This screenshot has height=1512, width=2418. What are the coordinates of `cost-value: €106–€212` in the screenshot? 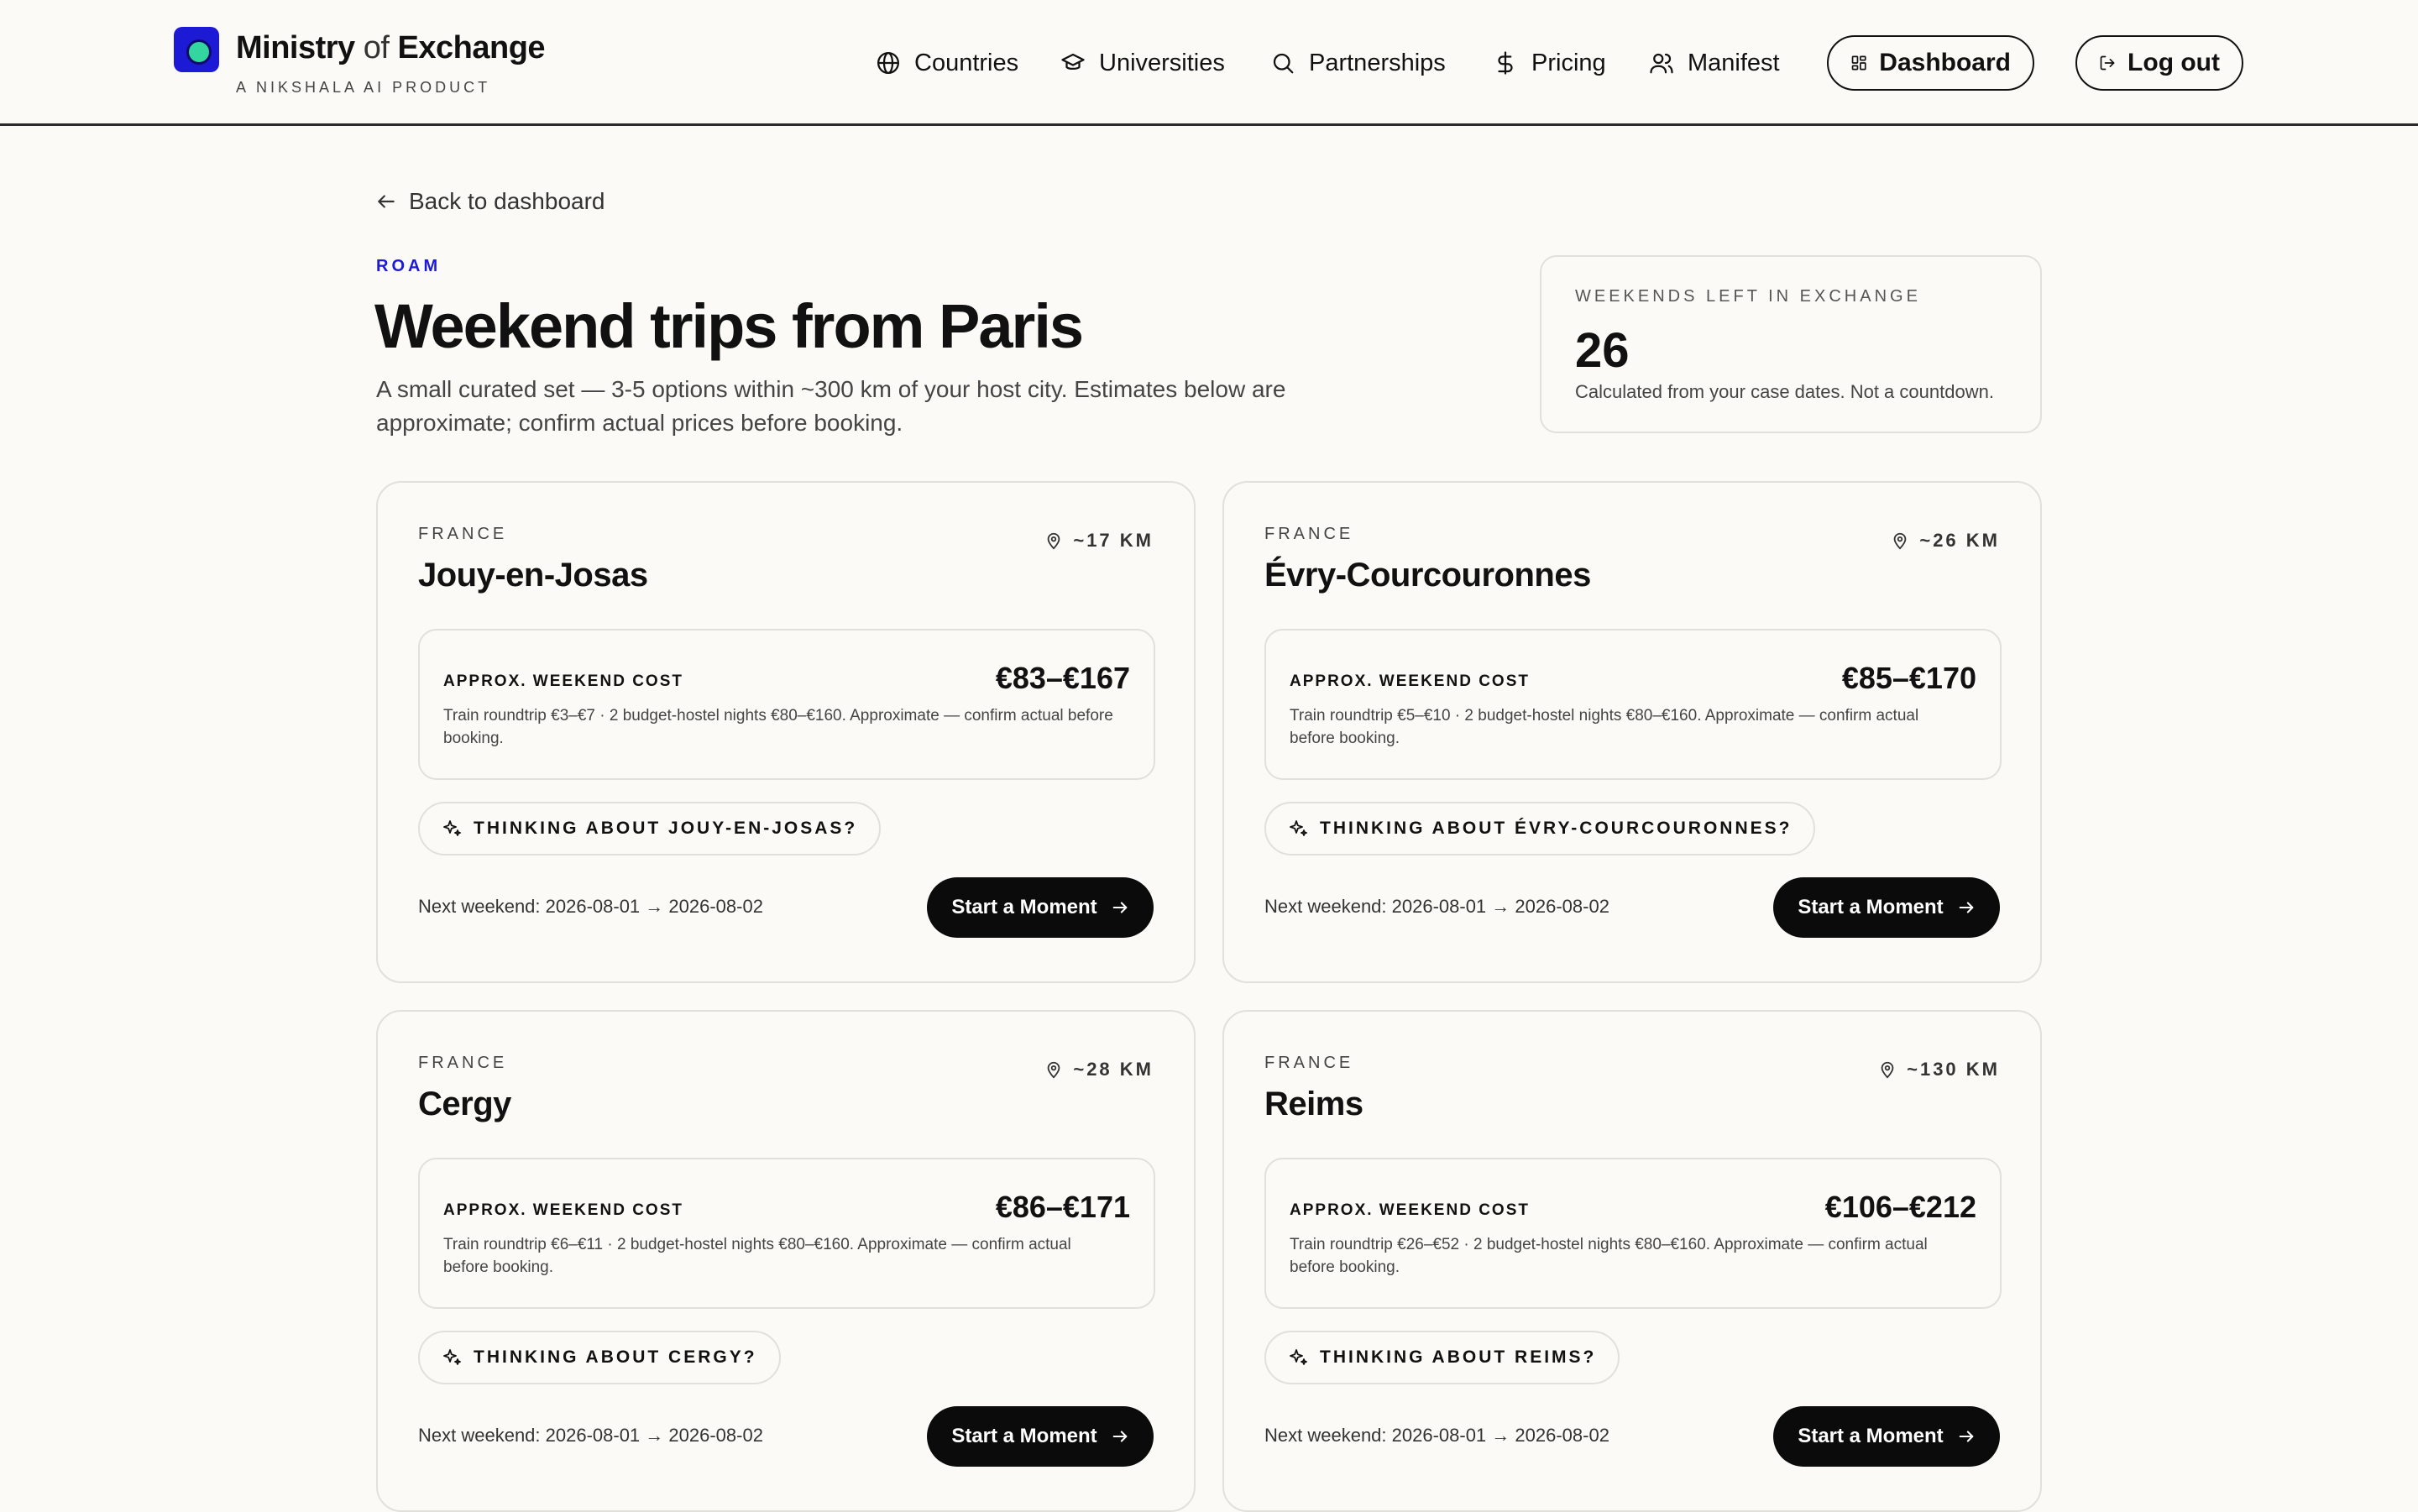 It's located at (1900, 1207).